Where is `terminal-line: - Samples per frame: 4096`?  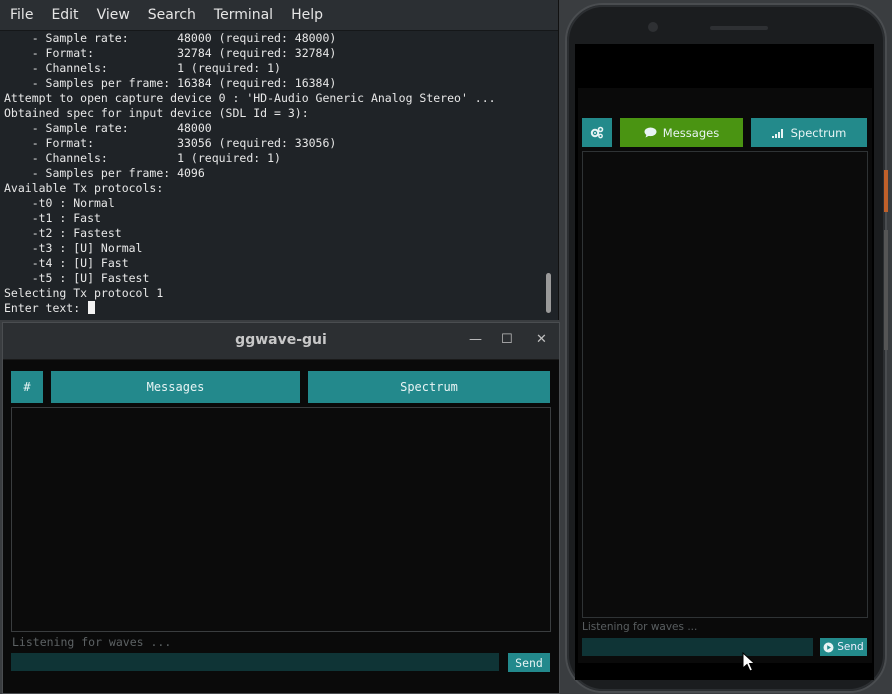 terminal-line: - Samples per frame: 4096 is located at coordinates (104, 173).